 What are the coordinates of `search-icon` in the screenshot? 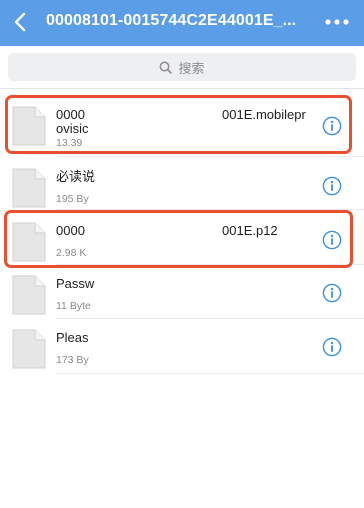 It's located at (166, 67).